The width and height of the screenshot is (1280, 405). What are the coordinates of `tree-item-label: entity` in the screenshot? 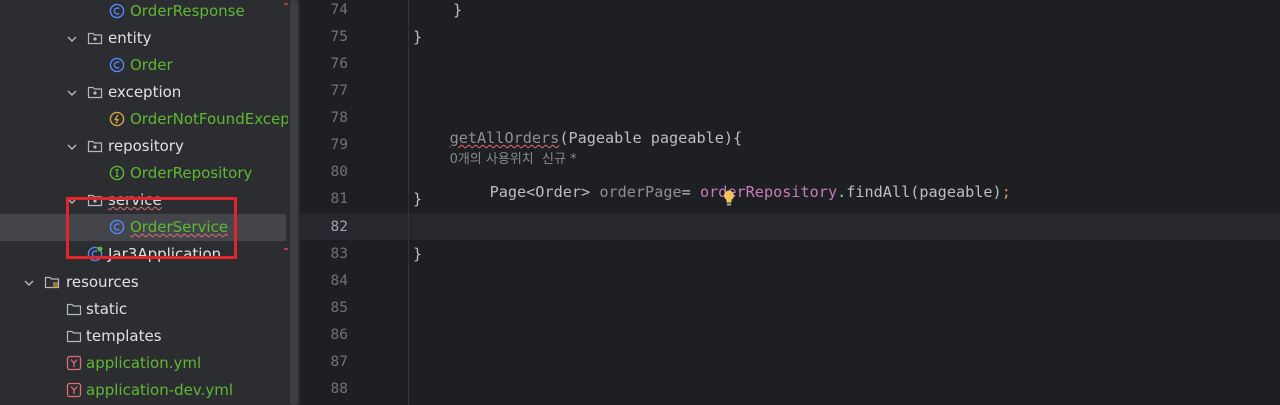 It's located at (130, 38).